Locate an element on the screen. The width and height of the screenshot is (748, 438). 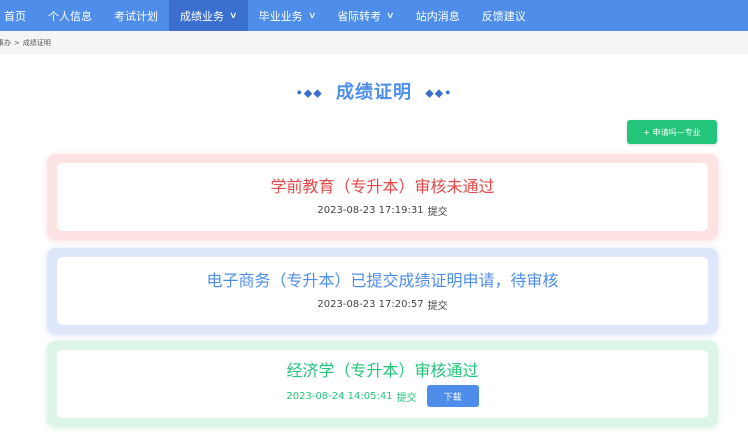
nav-item-graduation-business: 毕业业务 ∨ is located at coordinates (287, 15).